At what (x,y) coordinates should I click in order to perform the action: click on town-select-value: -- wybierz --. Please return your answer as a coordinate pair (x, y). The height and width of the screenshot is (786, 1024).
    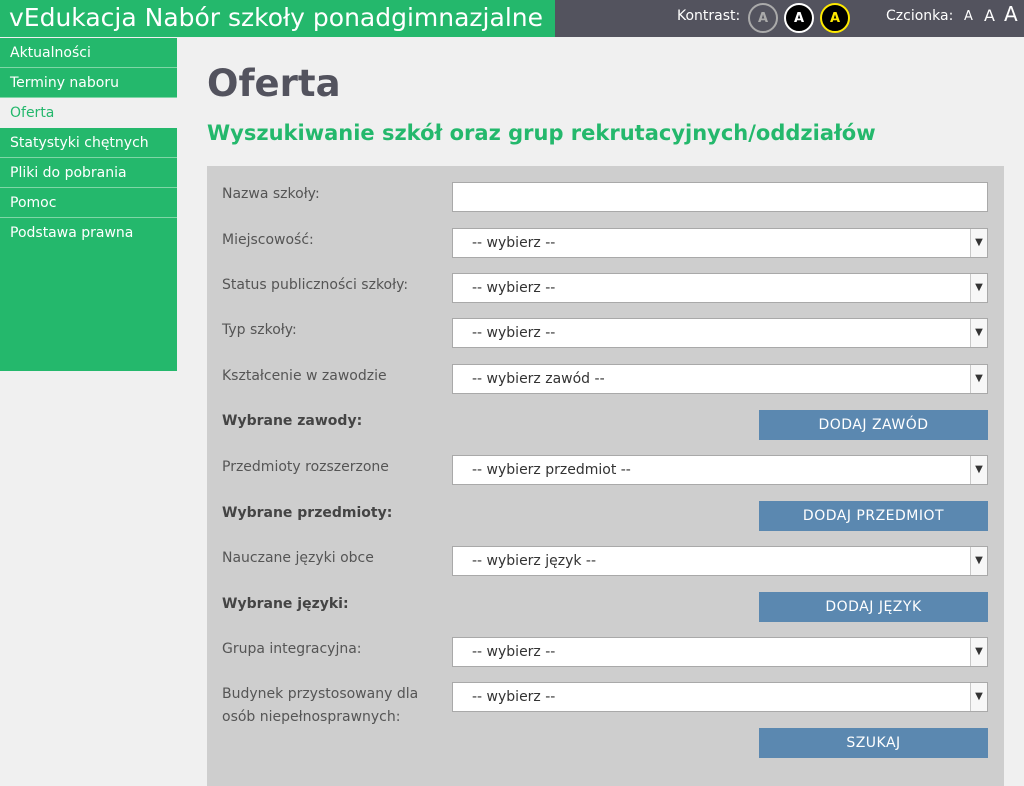
    Looking at the image, I should click on (514, 243).